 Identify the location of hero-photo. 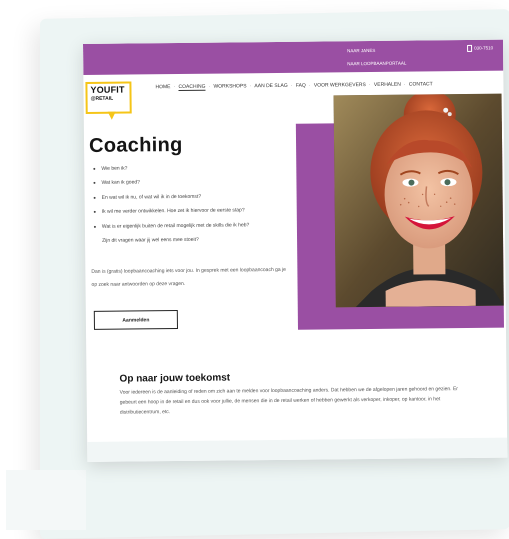
(418, 200).